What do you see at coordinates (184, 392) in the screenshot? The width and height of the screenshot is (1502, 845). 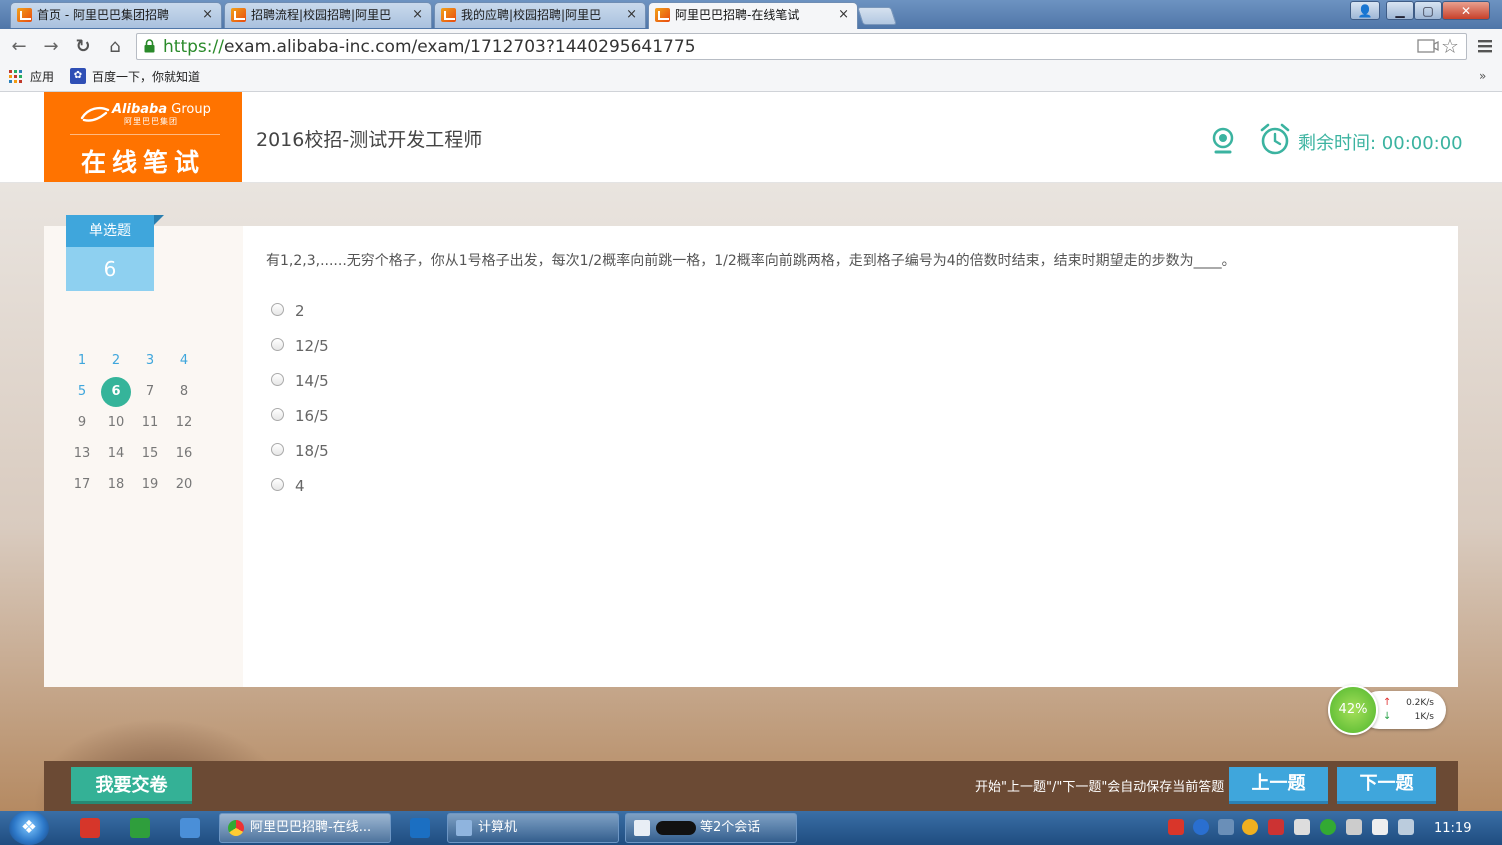 I see `question-nav-8: 8` at bounding box center [184, 392].